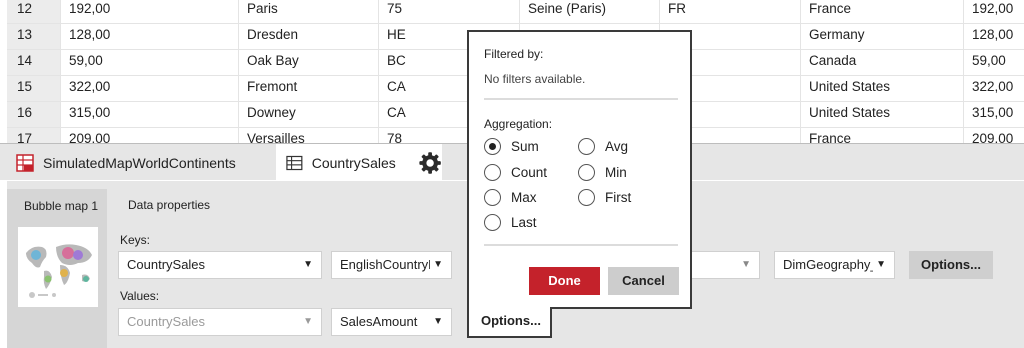  What do you see at coordinates (59, 271) in the screenshot?
I see `world-map-thumbnail-icon` at bounding box center [59, 271].